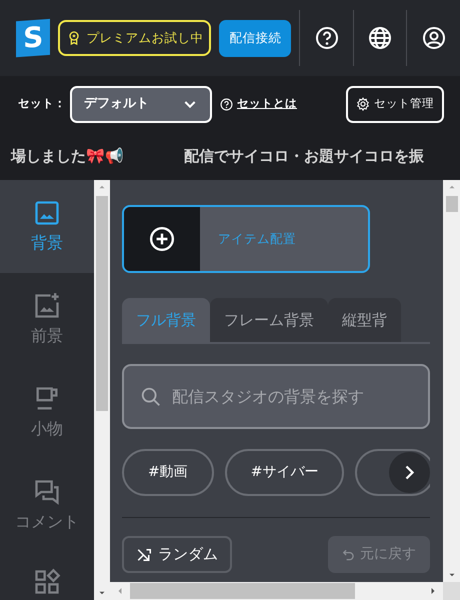  I want to click on settings-icon, so click(363, 104).